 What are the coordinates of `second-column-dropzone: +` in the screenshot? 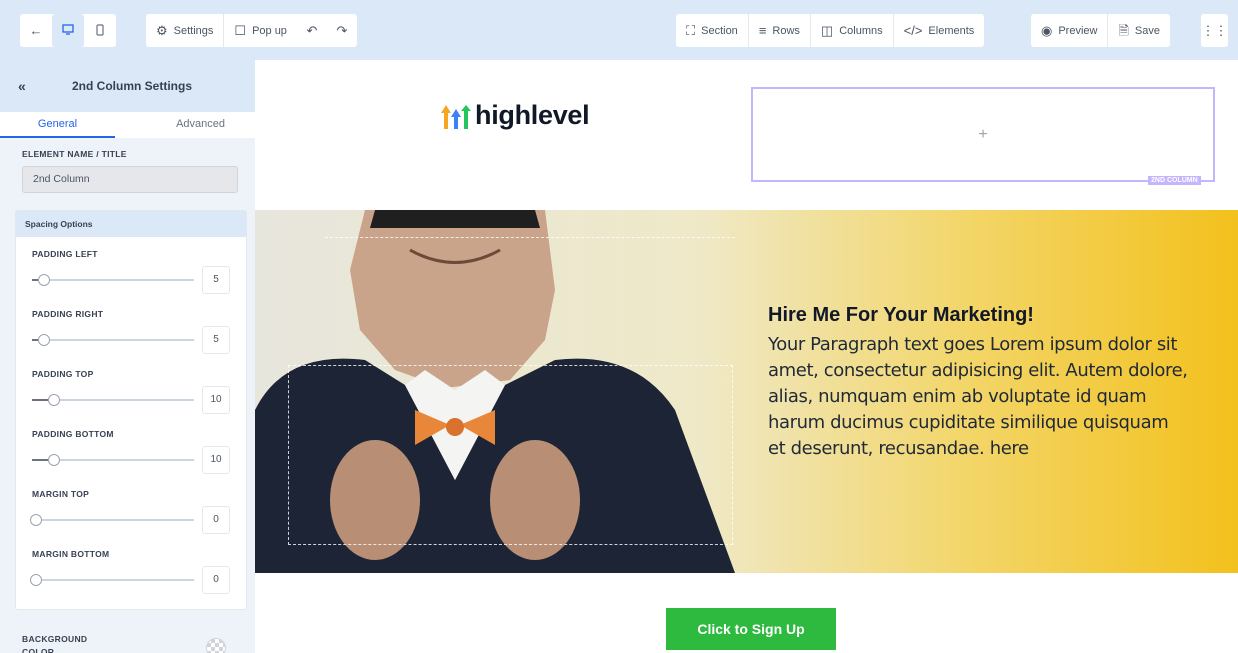 It's located at (983, 134).